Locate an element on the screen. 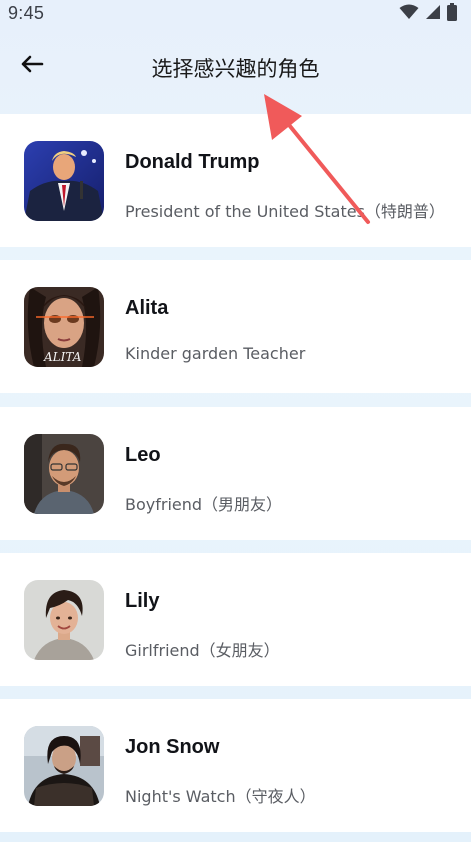  avatar-lily is located at coordinates (64, 620).